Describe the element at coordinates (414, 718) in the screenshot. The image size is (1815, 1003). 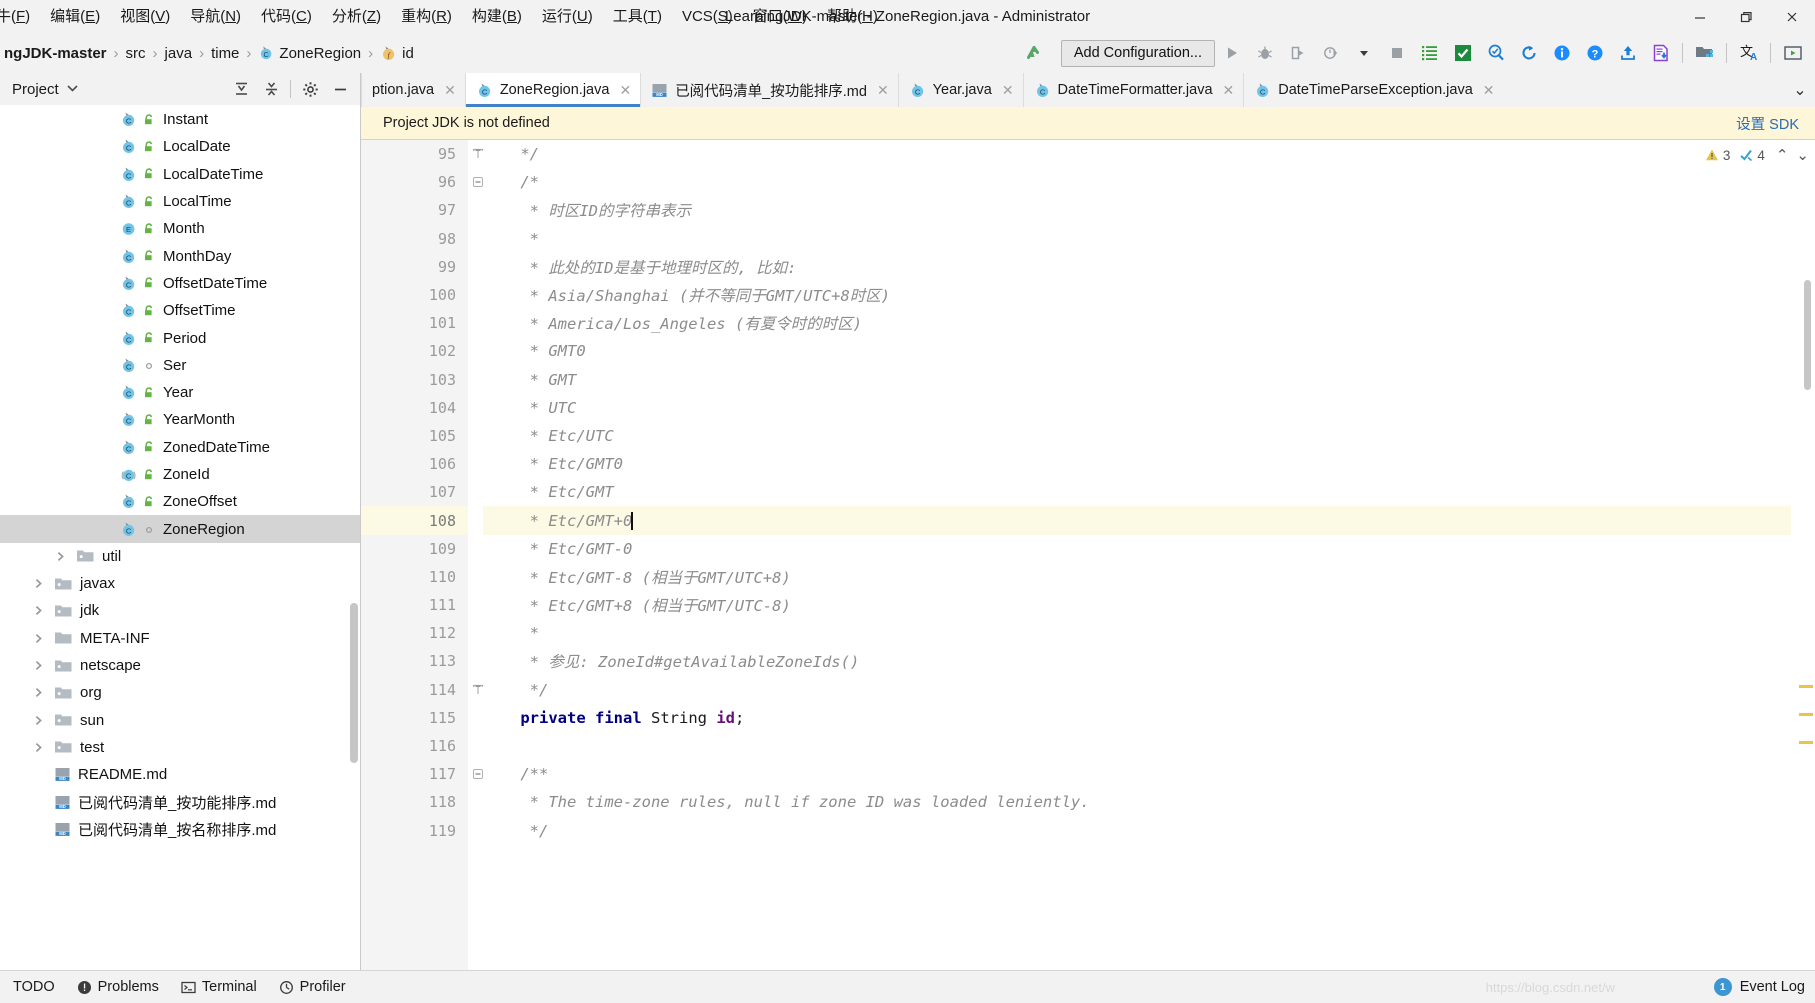
I see `gutter-line: 115` at that location.